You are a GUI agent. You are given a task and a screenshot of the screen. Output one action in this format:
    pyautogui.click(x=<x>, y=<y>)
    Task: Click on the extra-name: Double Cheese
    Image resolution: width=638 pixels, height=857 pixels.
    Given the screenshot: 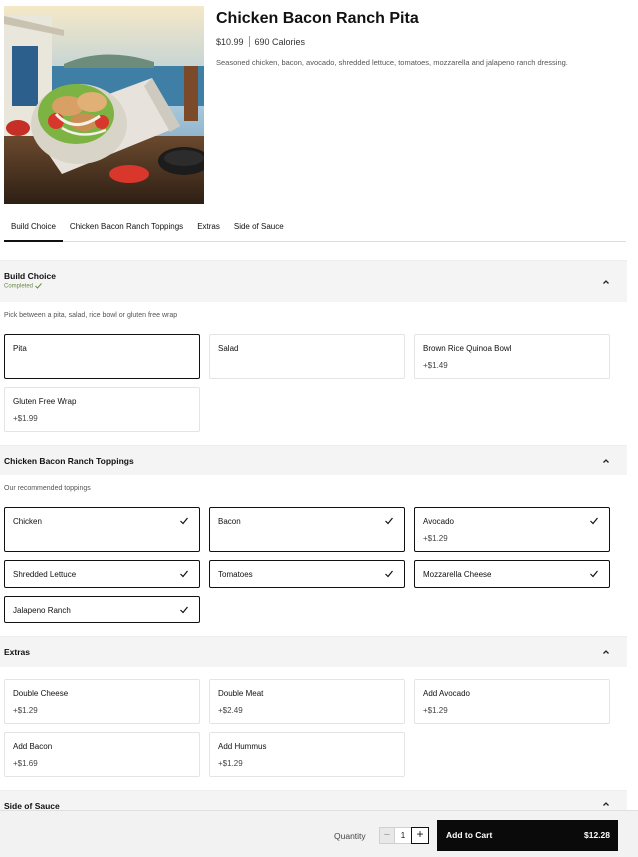 What is the action you would take?
    pyautogui.click(x=41, y=693)
    